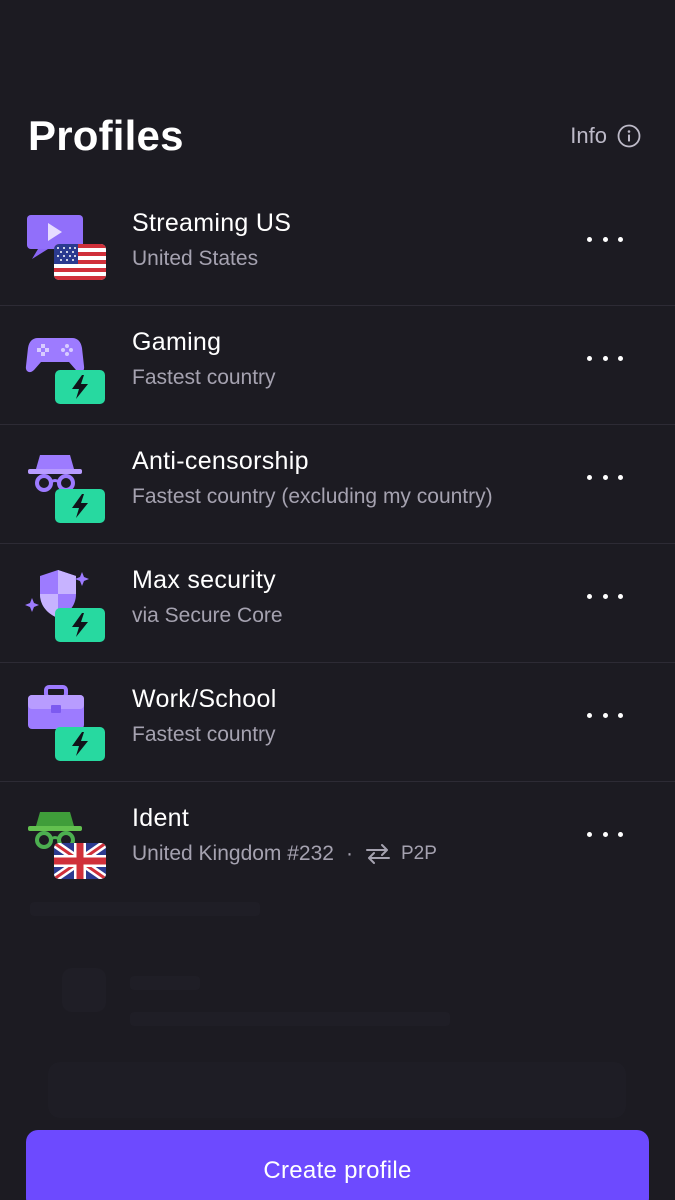 Image resolution: width=675 pixels, height=1200 pixels. What do you see at coordinates (353, 598) in the screenshot?
I see `profile-text: Max security via Secure Core` at bounding box center [353, 598].